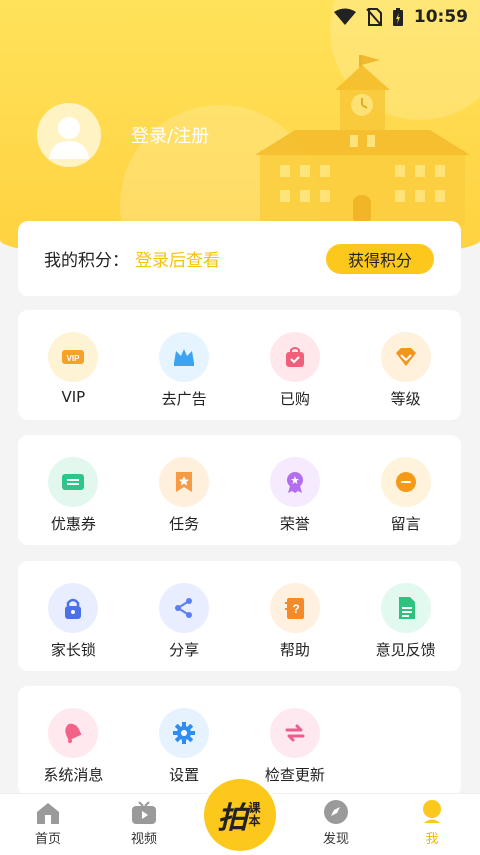  I want to click on chat-icon, so click(405, 482).